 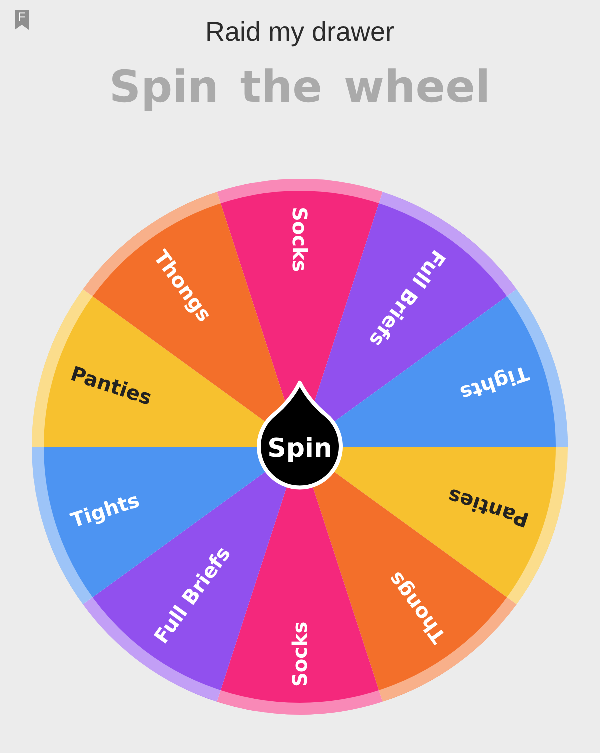 I want to click on page-heading: Spin the wheel, so click(x=300, y=87).